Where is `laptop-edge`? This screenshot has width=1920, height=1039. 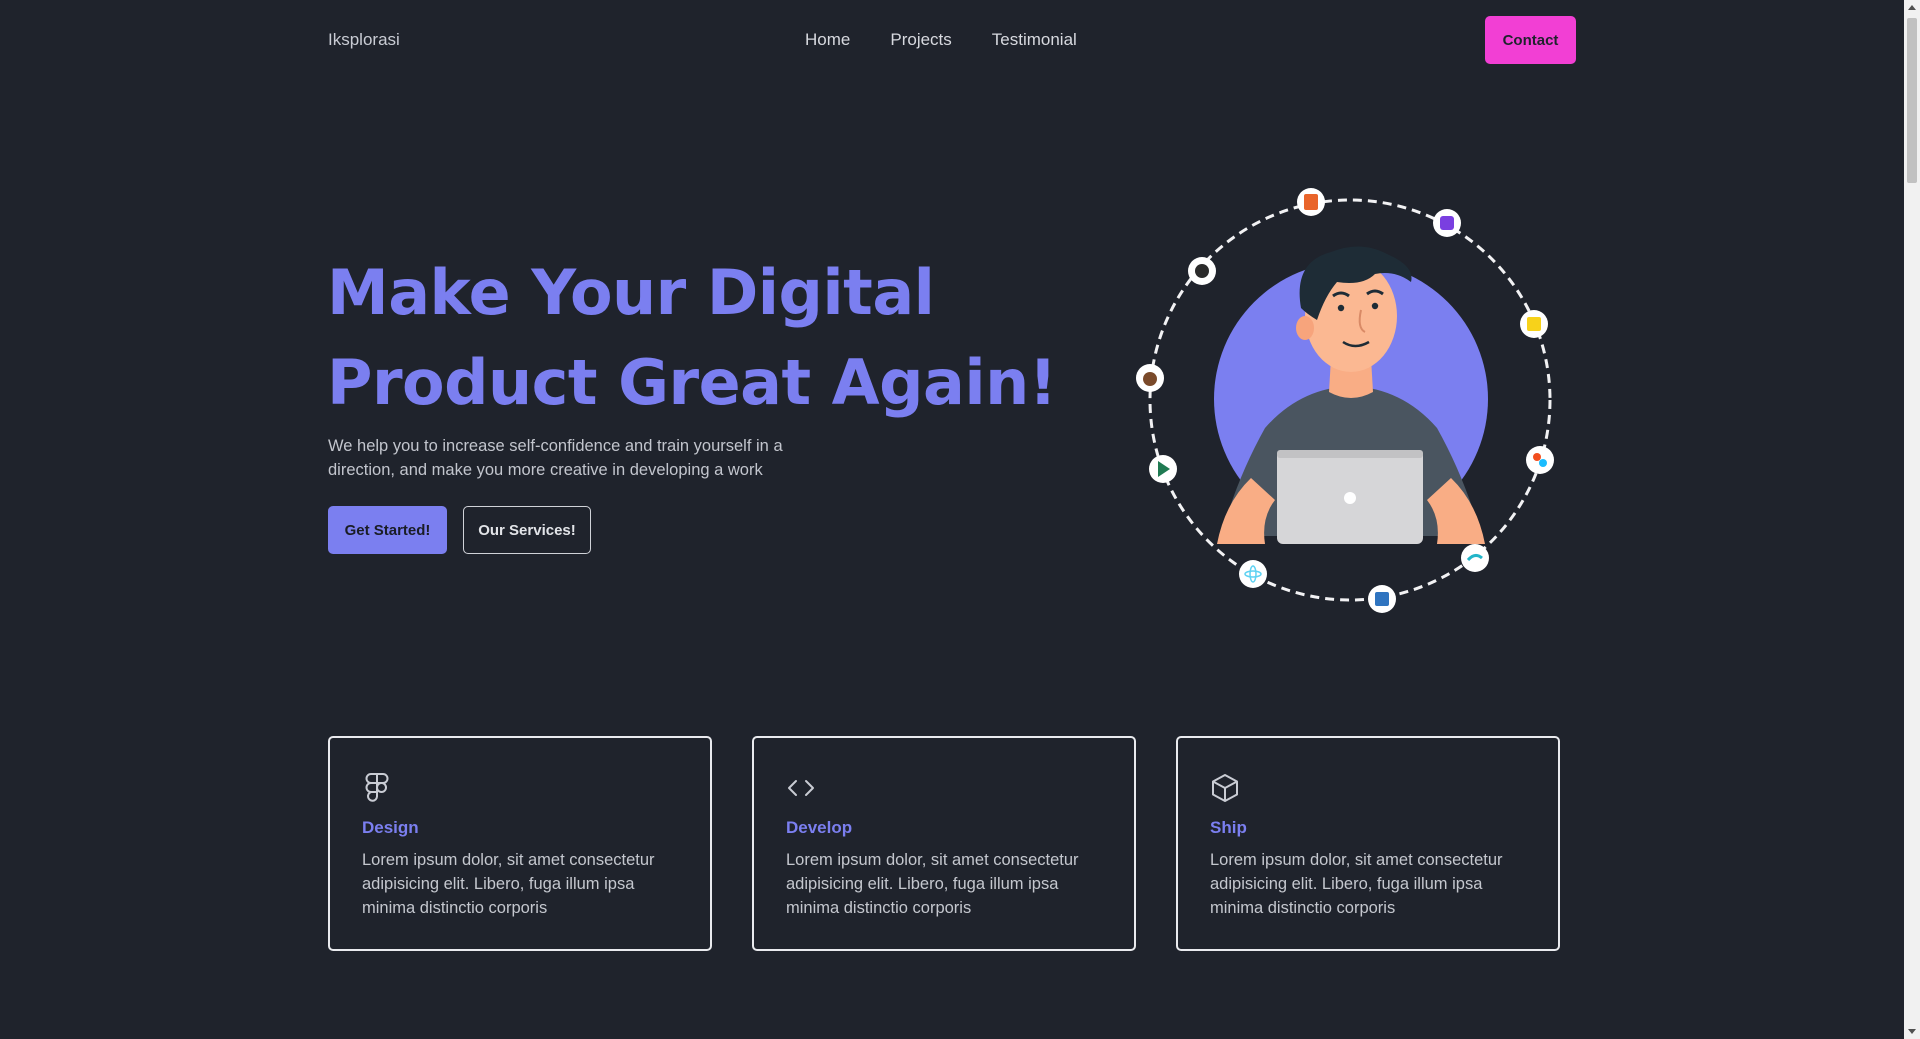 laptop-edge is located at coordinates (1350, 454).